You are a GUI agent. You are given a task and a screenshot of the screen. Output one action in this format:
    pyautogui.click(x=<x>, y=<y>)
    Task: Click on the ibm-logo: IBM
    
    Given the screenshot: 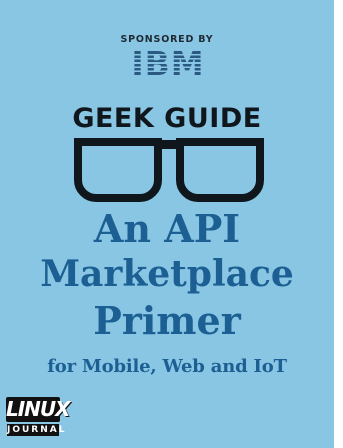 What is the action you would take?
    pyautogui.click(x=168, y=64)
    